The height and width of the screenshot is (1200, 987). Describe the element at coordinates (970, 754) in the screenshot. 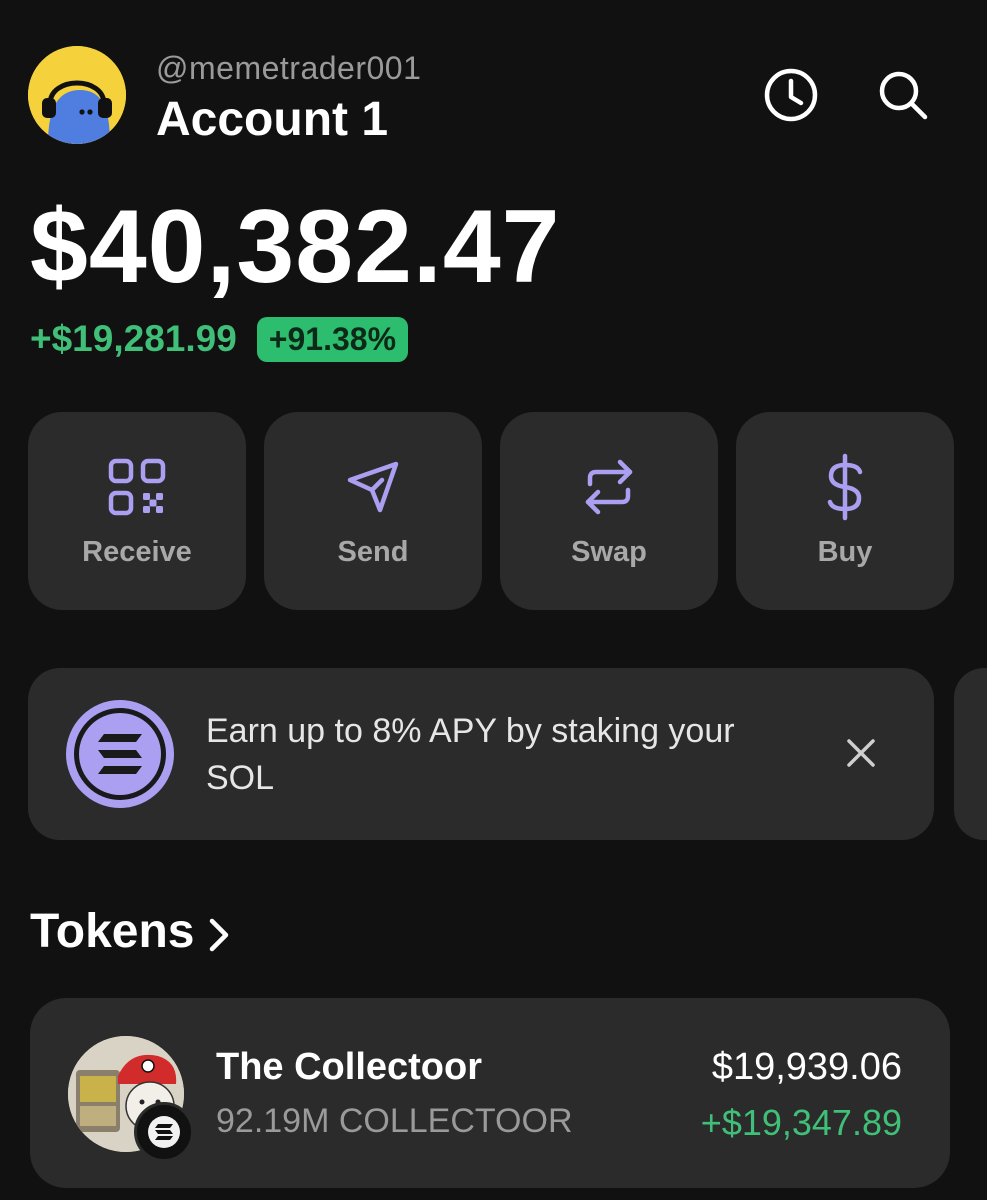

I see `next-promo-card-peek` at that location.